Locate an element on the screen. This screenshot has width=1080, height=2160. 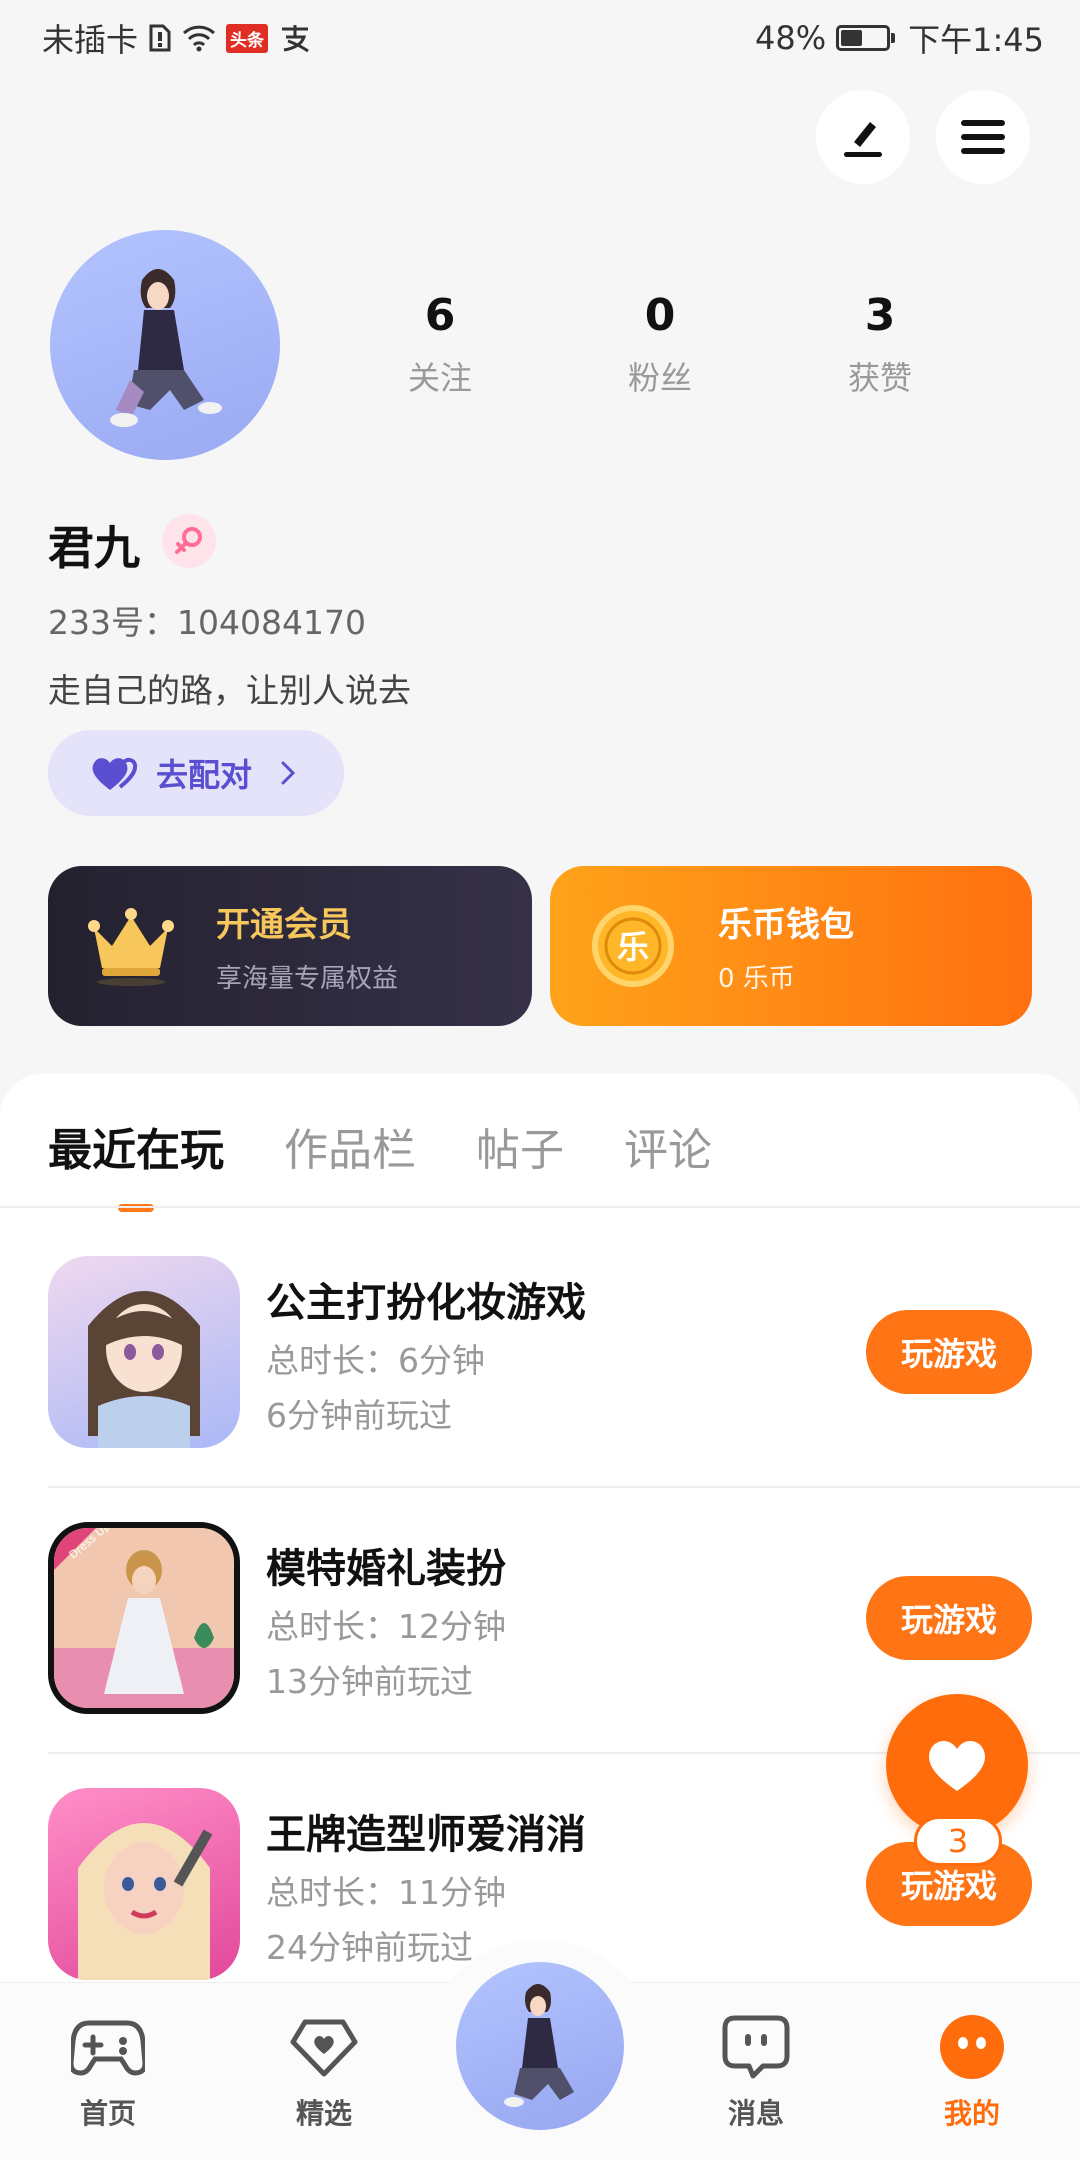
game-thumbnail: Dress Up is located at coordinates (144, 1618).